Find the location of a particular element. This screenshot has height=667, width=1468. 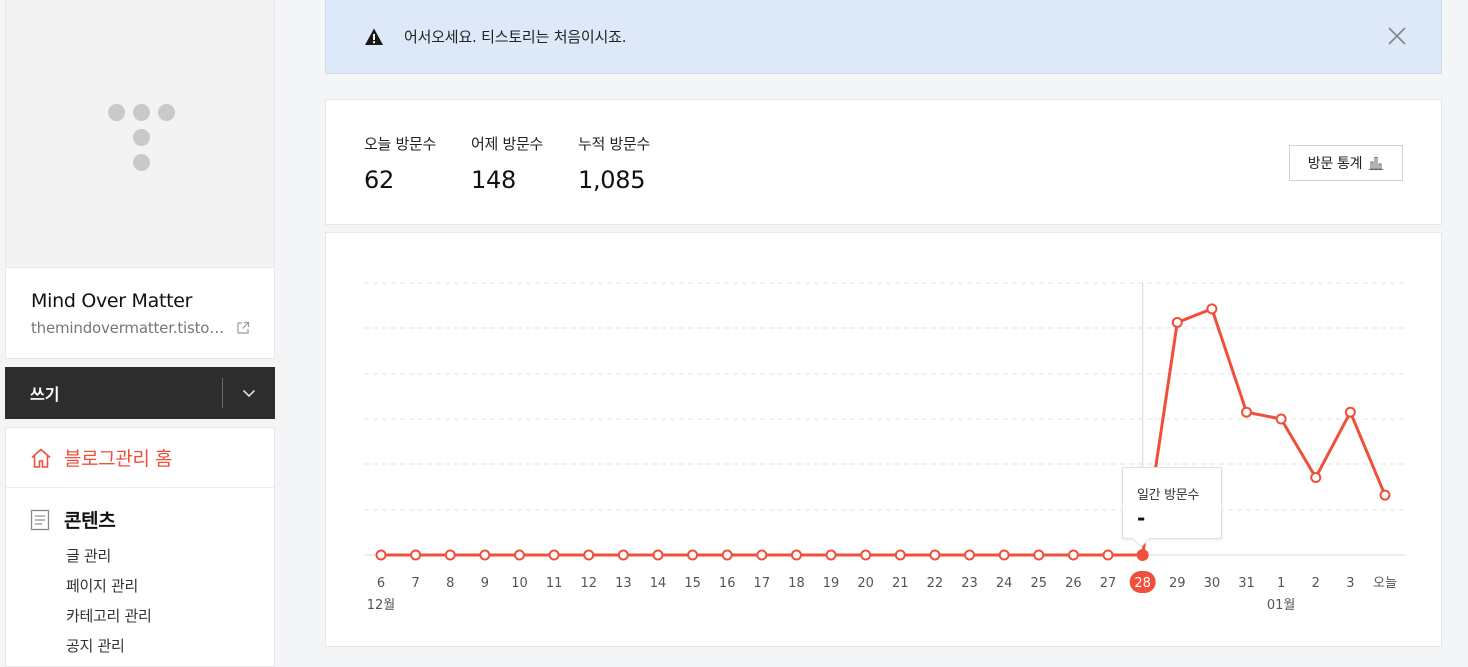

blog-title: Mind Over Matter is located at coordinates (112, 301).